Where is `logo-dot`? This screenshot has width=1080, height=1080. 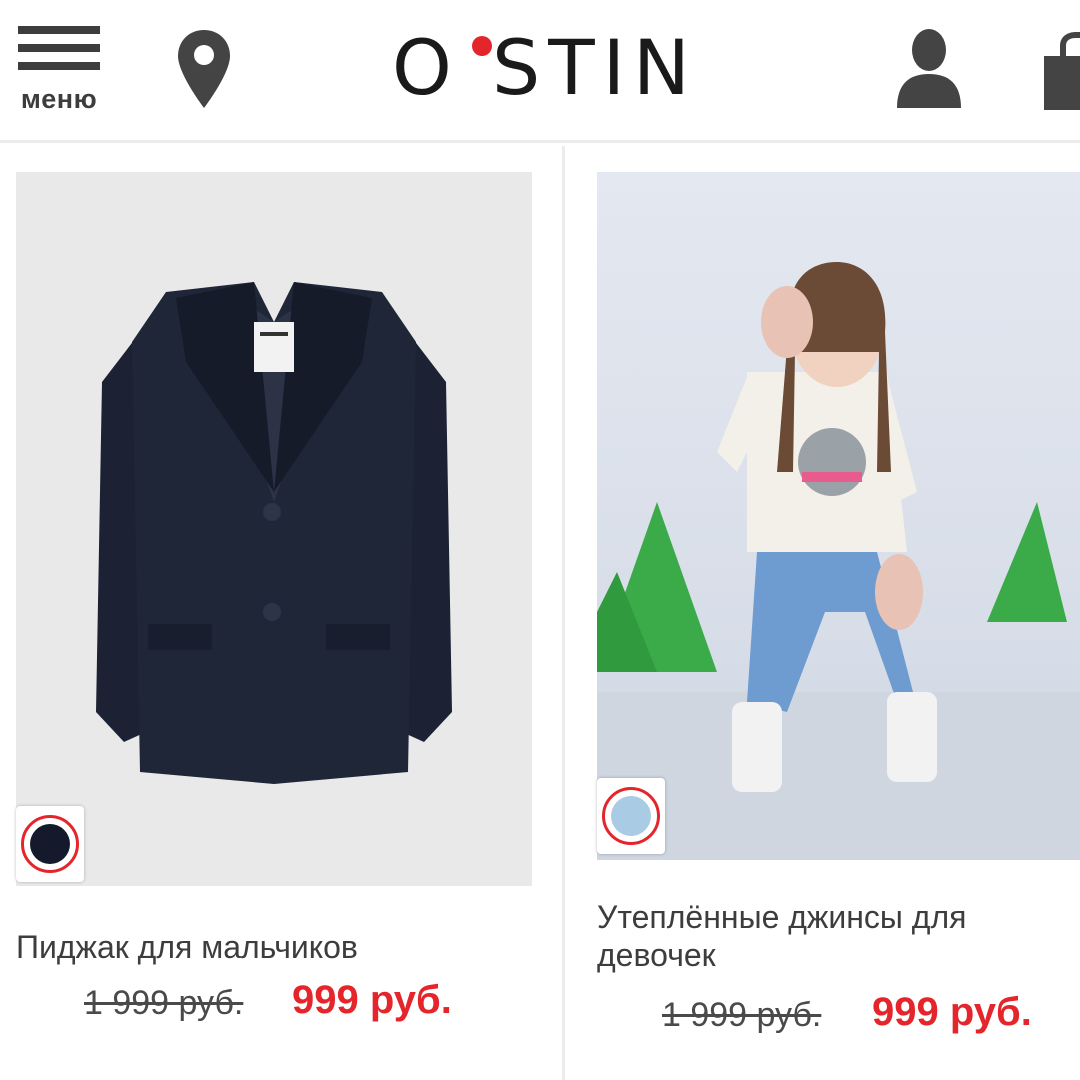 logo-dot is located at coordinates (482, 46).